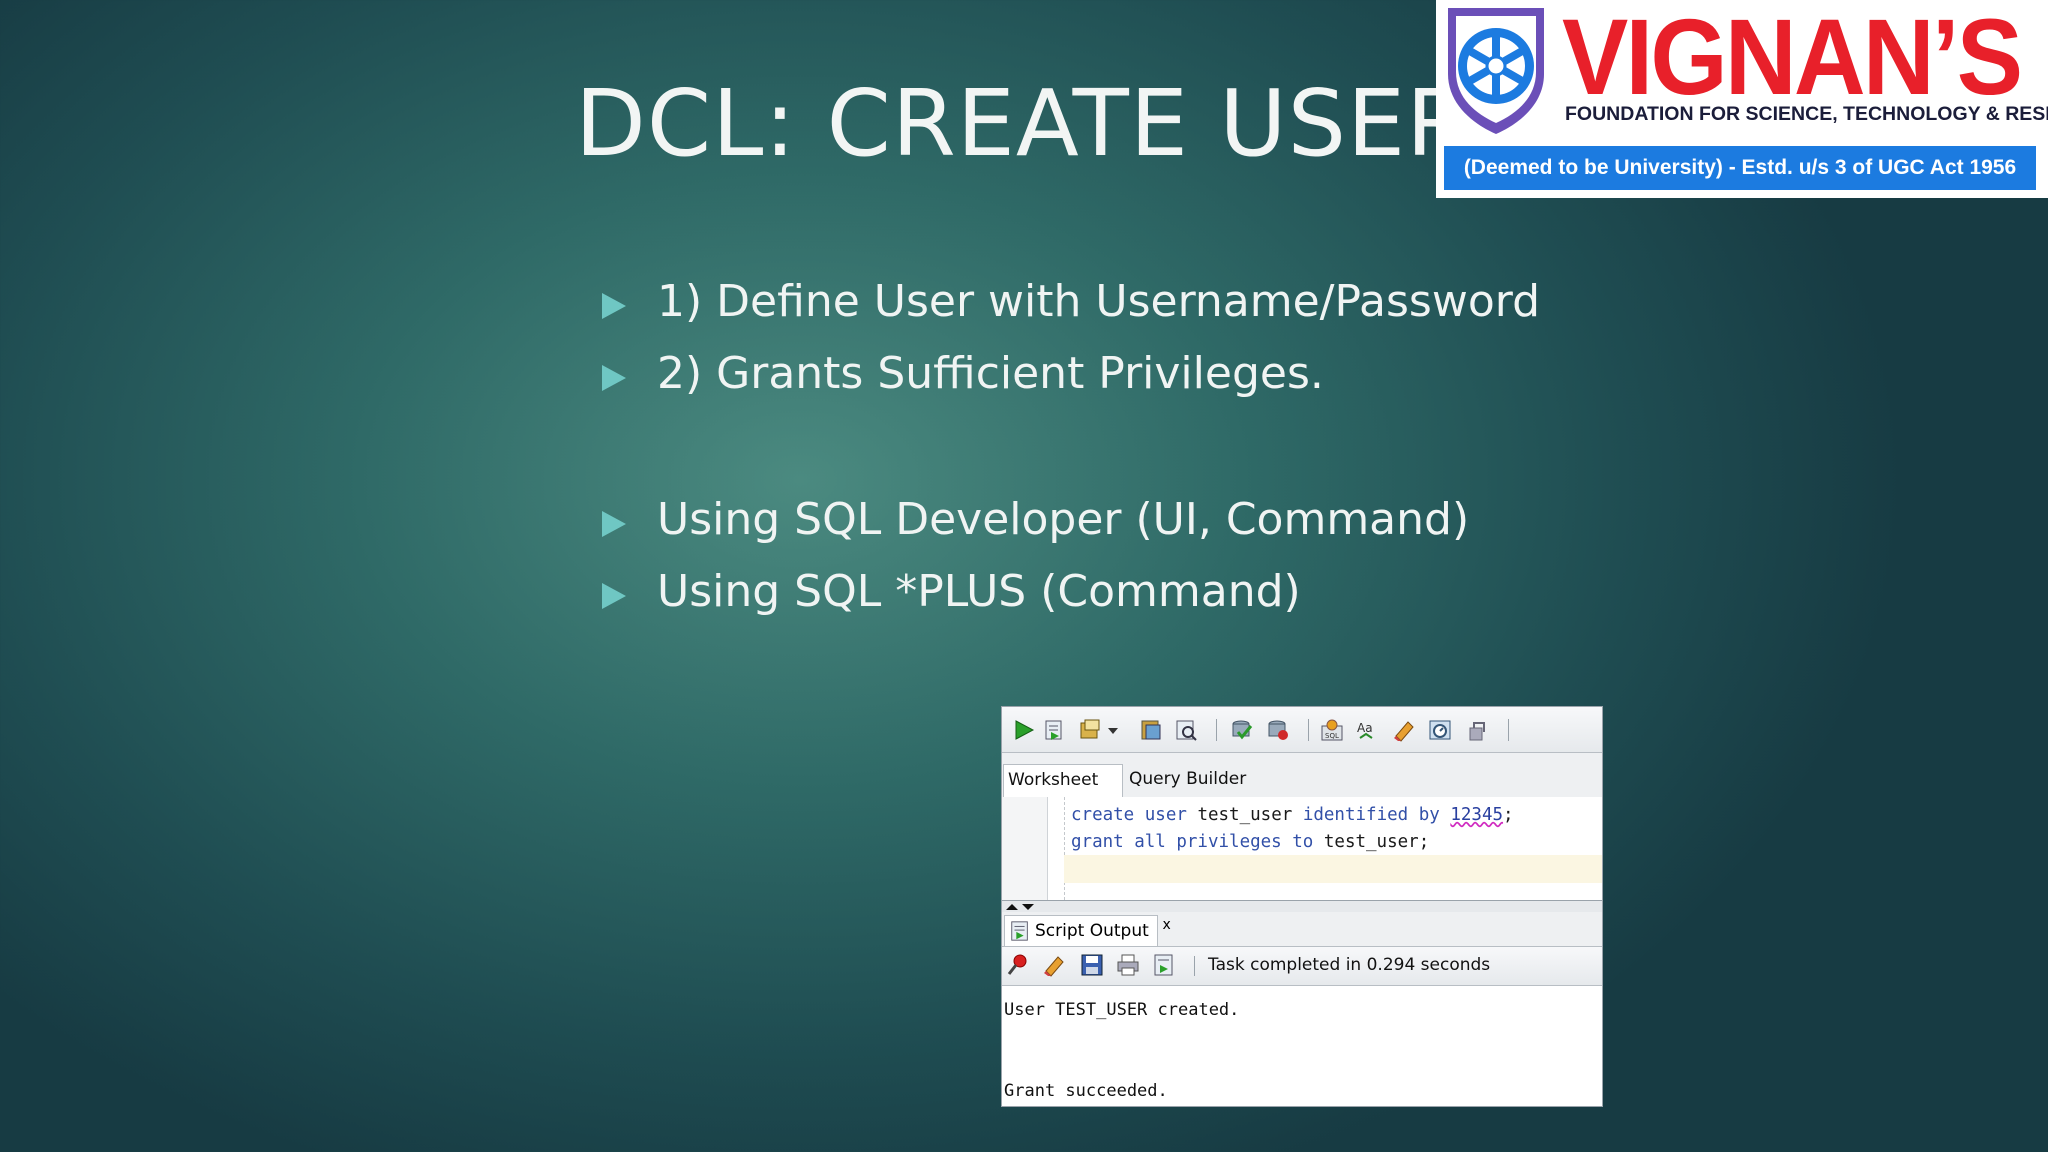 This screenshot has height=1152, width=2048. Describe the element at coordinates (1302, 929) in the screenshot. I see `output-tab-strip: Script Output x` at that location.